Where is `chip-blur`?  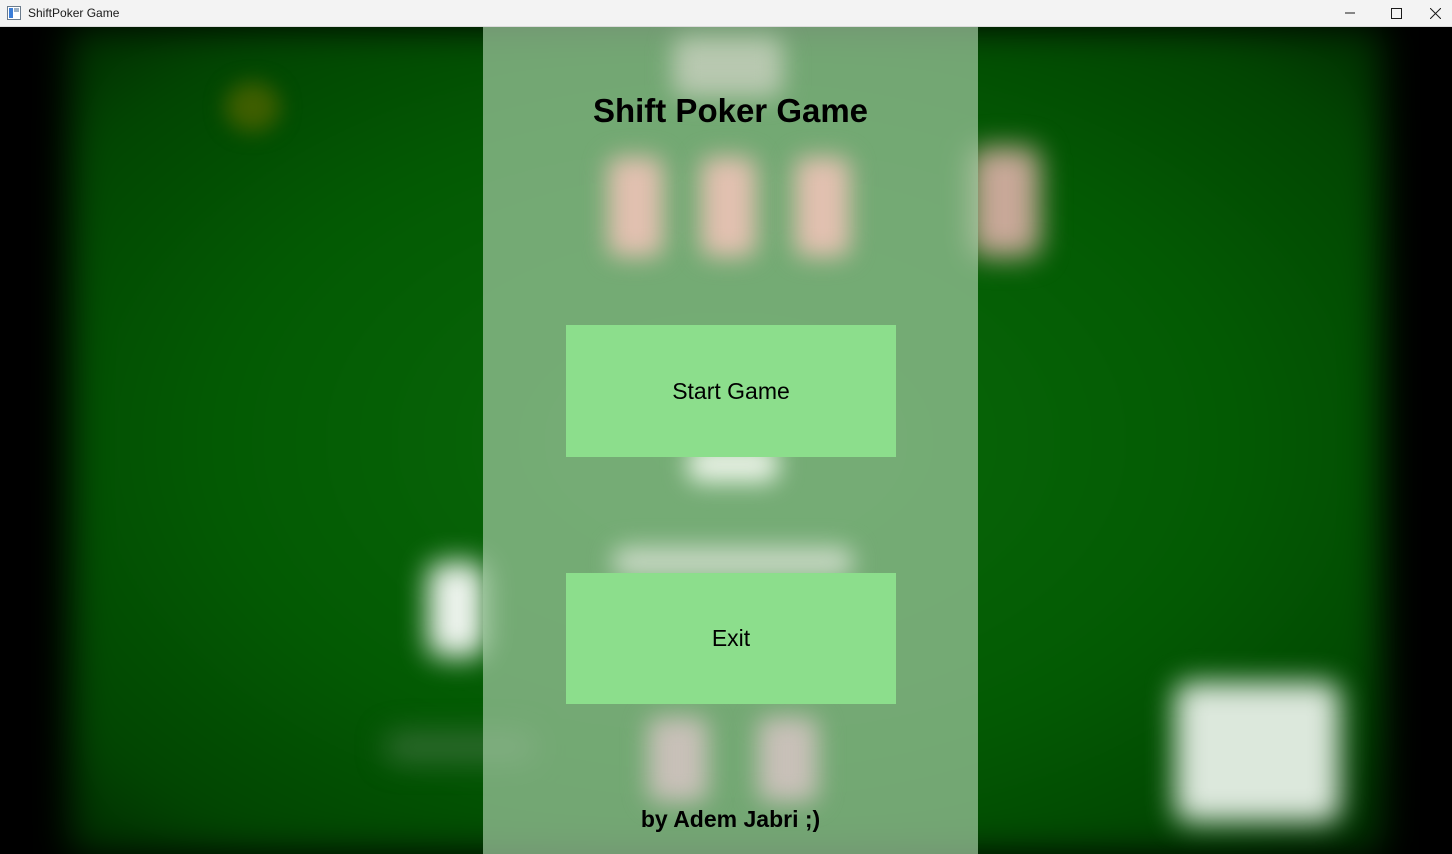 chip-blur is located at coordinates (252, 107).